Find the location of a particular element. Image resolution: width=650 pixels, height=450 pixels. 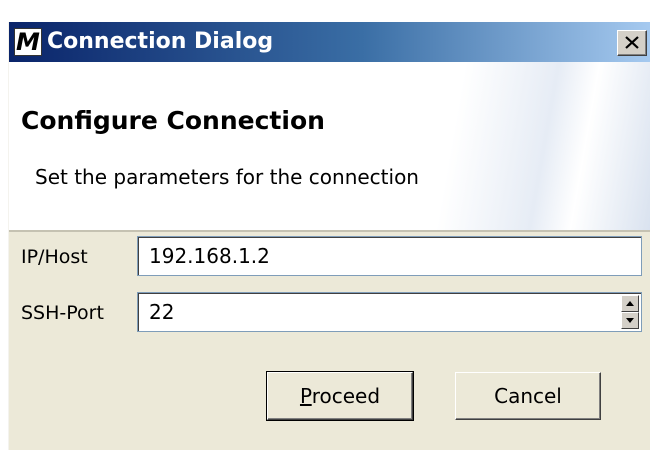

host-label: IP/Host is located at coordinates (54, 257).